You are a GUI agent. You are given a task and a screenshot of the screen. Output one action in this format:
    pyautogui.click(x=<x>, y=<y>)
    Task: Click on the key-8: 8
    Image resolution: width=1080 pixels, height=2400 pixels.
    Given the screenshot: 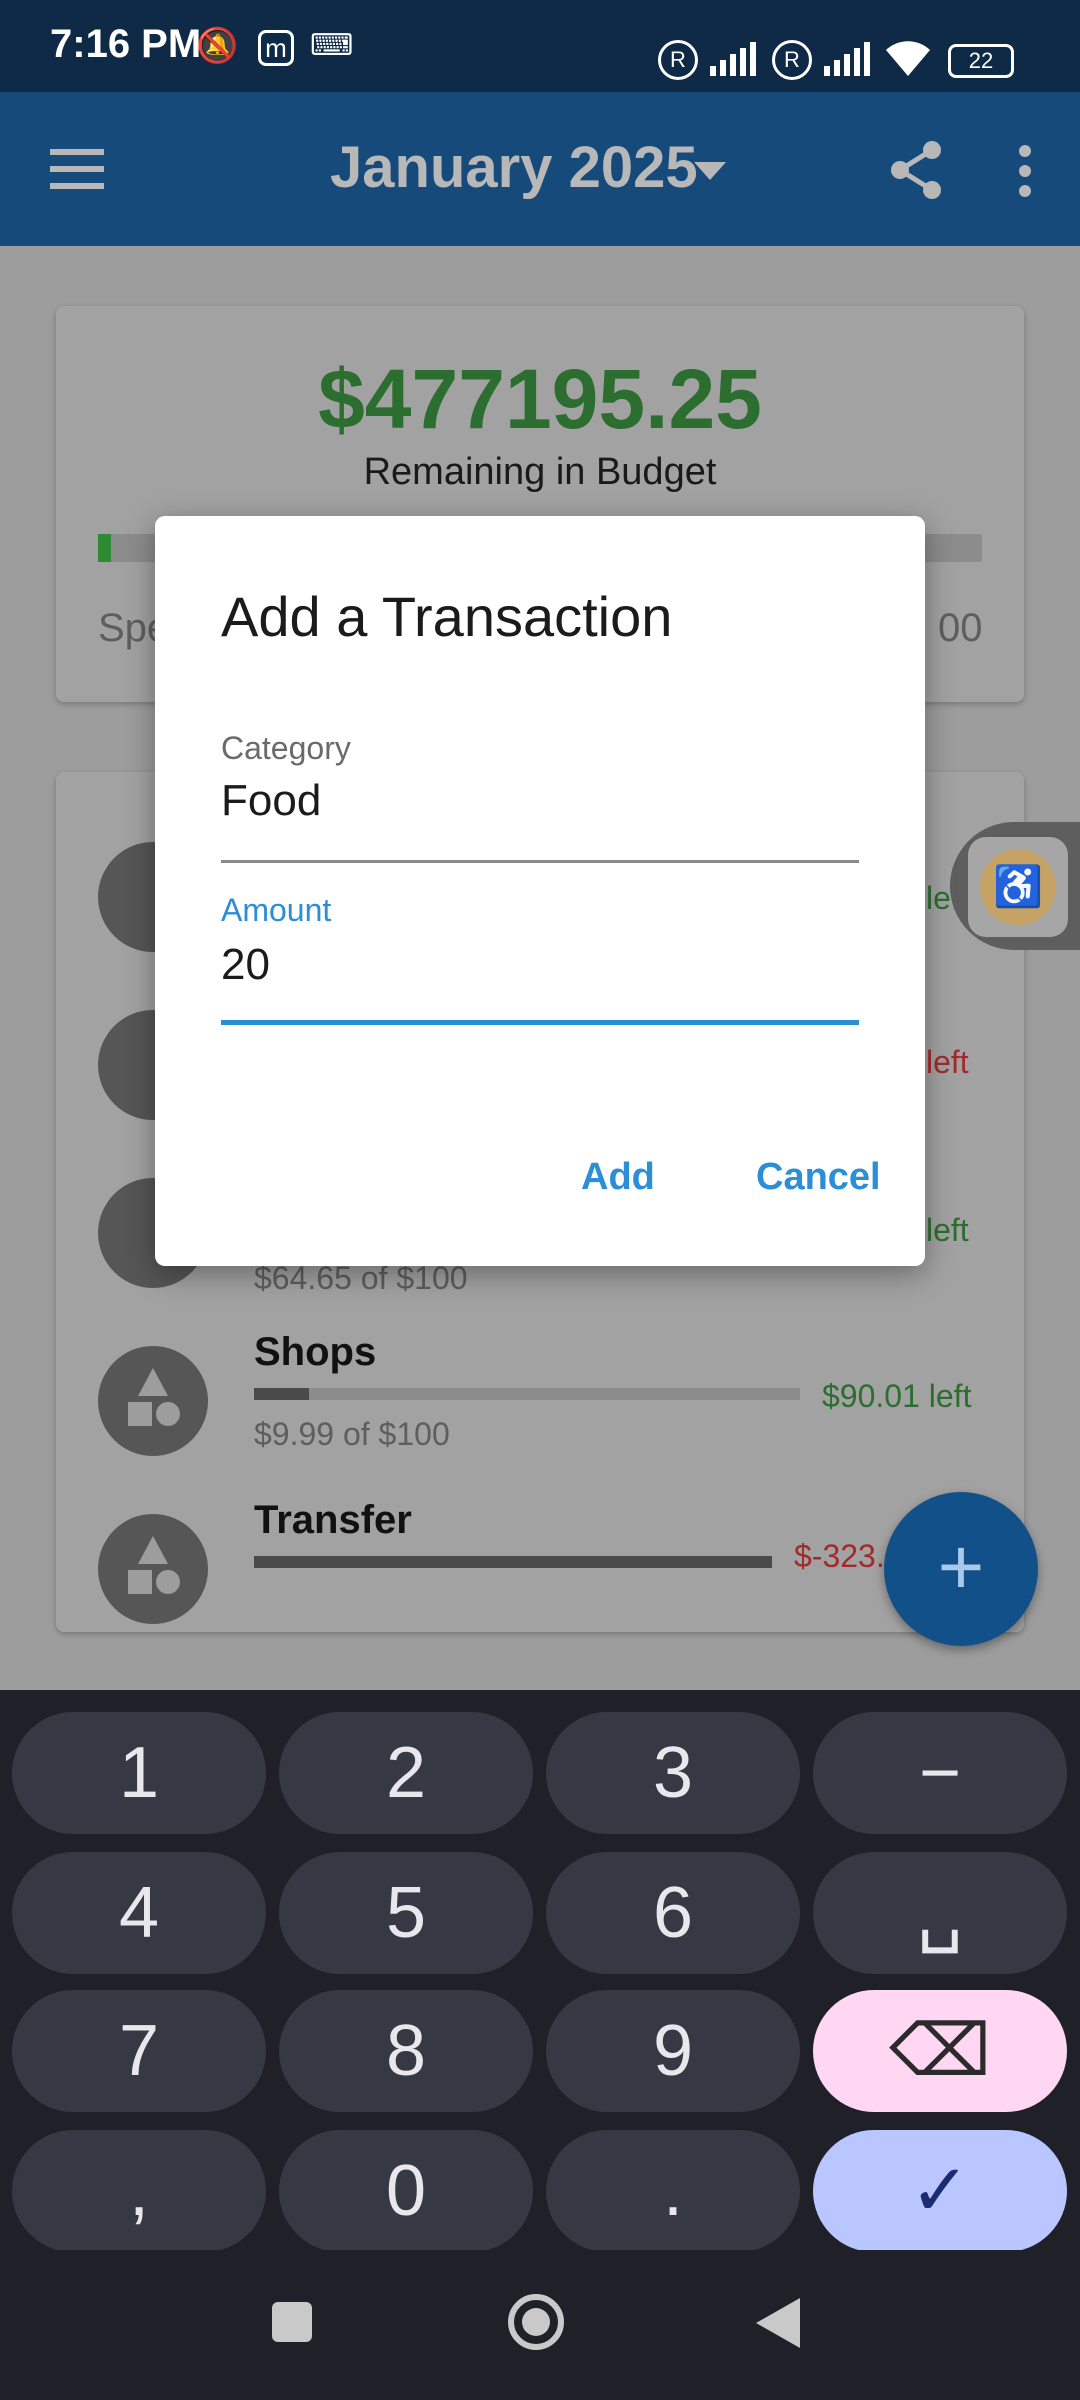 What is the action you would take?
    pyautogui.click(x=406, y=2051)
    